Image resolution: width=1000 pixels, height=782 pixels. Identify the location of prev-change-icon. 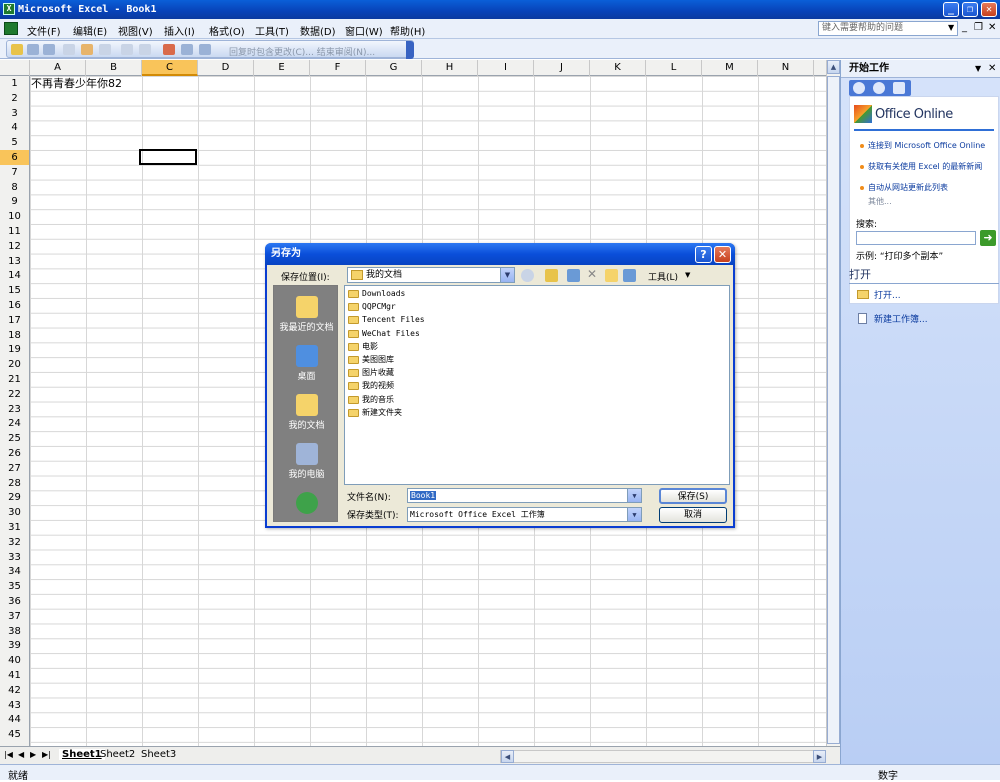
(127, 49).